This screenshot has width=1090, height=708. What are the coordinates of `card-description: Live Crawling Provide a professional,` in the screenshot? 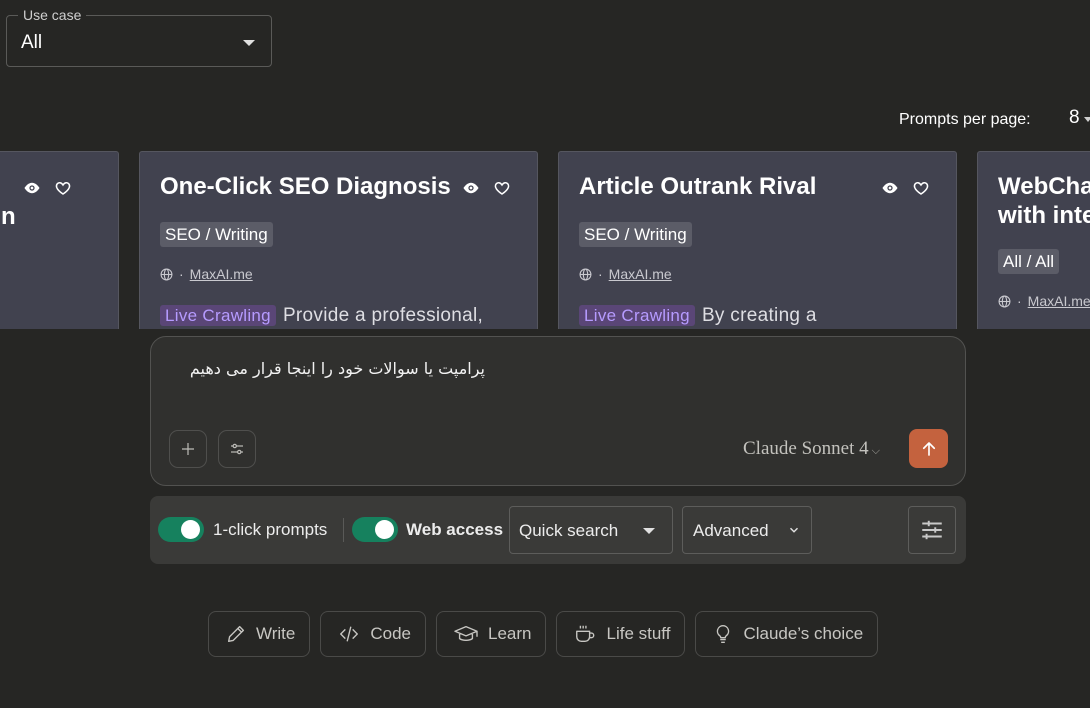 It's located at (321, 316).